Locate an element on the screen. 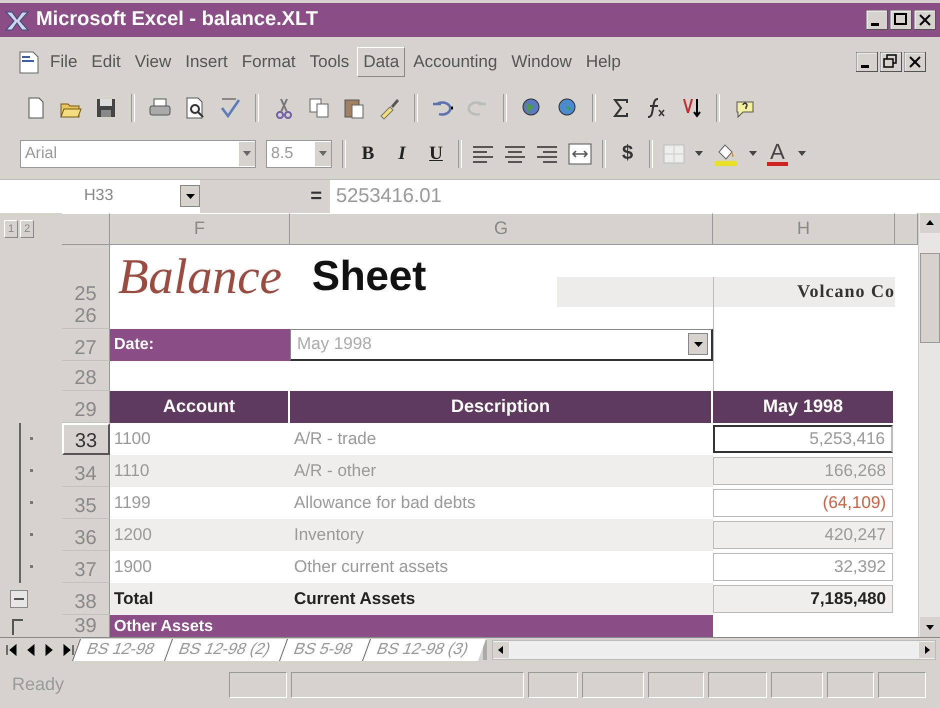  title-text: Balance is located at coordinates (200, 275).